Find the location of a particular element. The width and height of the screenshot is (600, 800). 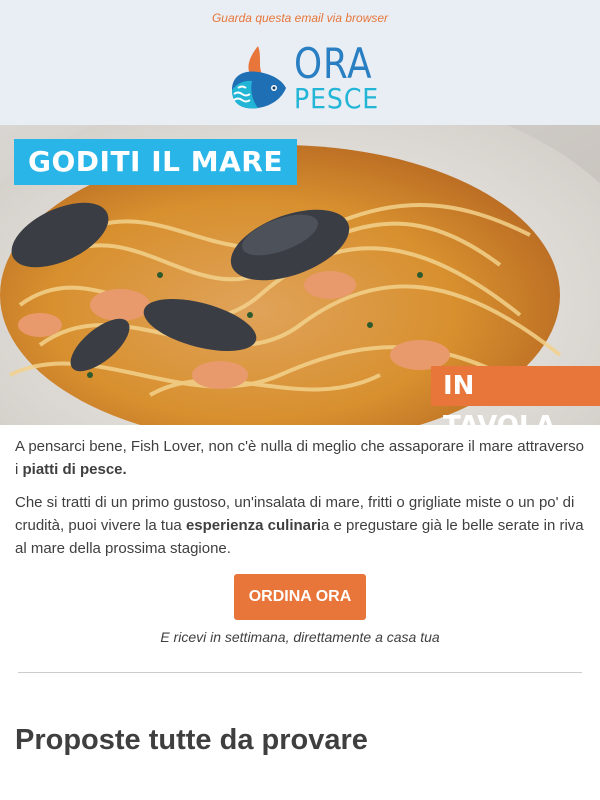

order-now-button: ORDINA ORA is located at coordinates (300, 597).